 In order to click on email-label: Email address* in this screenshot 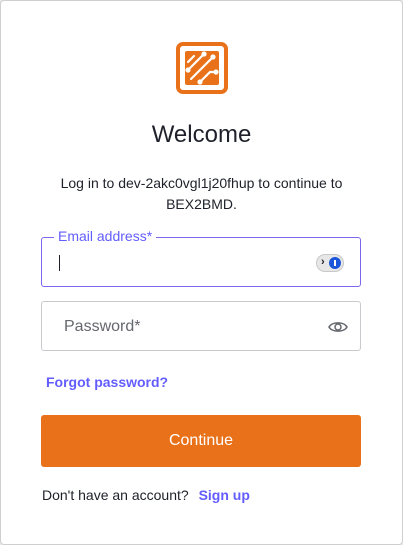, I will do `click(105, 236)`.